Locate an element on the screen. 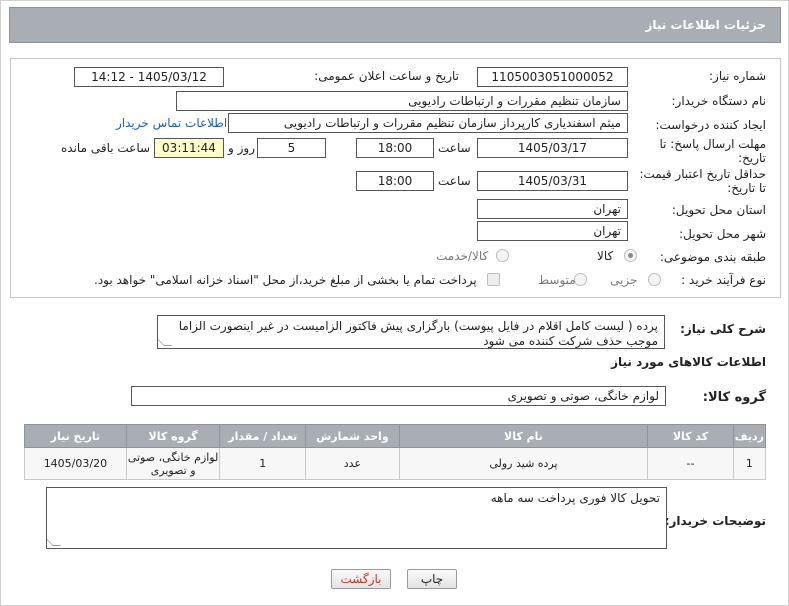 Image resolution: width=789 pixels, height=606 pixels. col-qty: تعداد / مقدار is located at coordinates (263, 436).